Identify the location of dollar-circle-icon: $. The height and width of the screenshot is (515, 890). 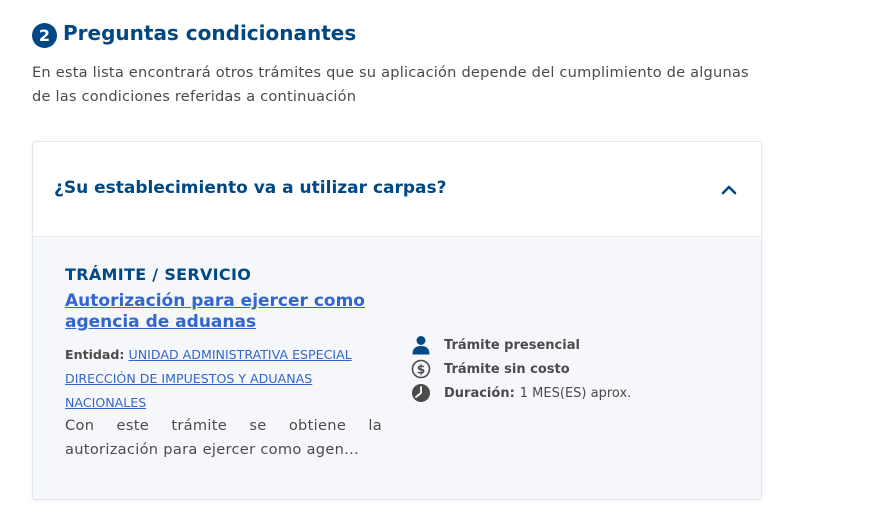
(421, 369).